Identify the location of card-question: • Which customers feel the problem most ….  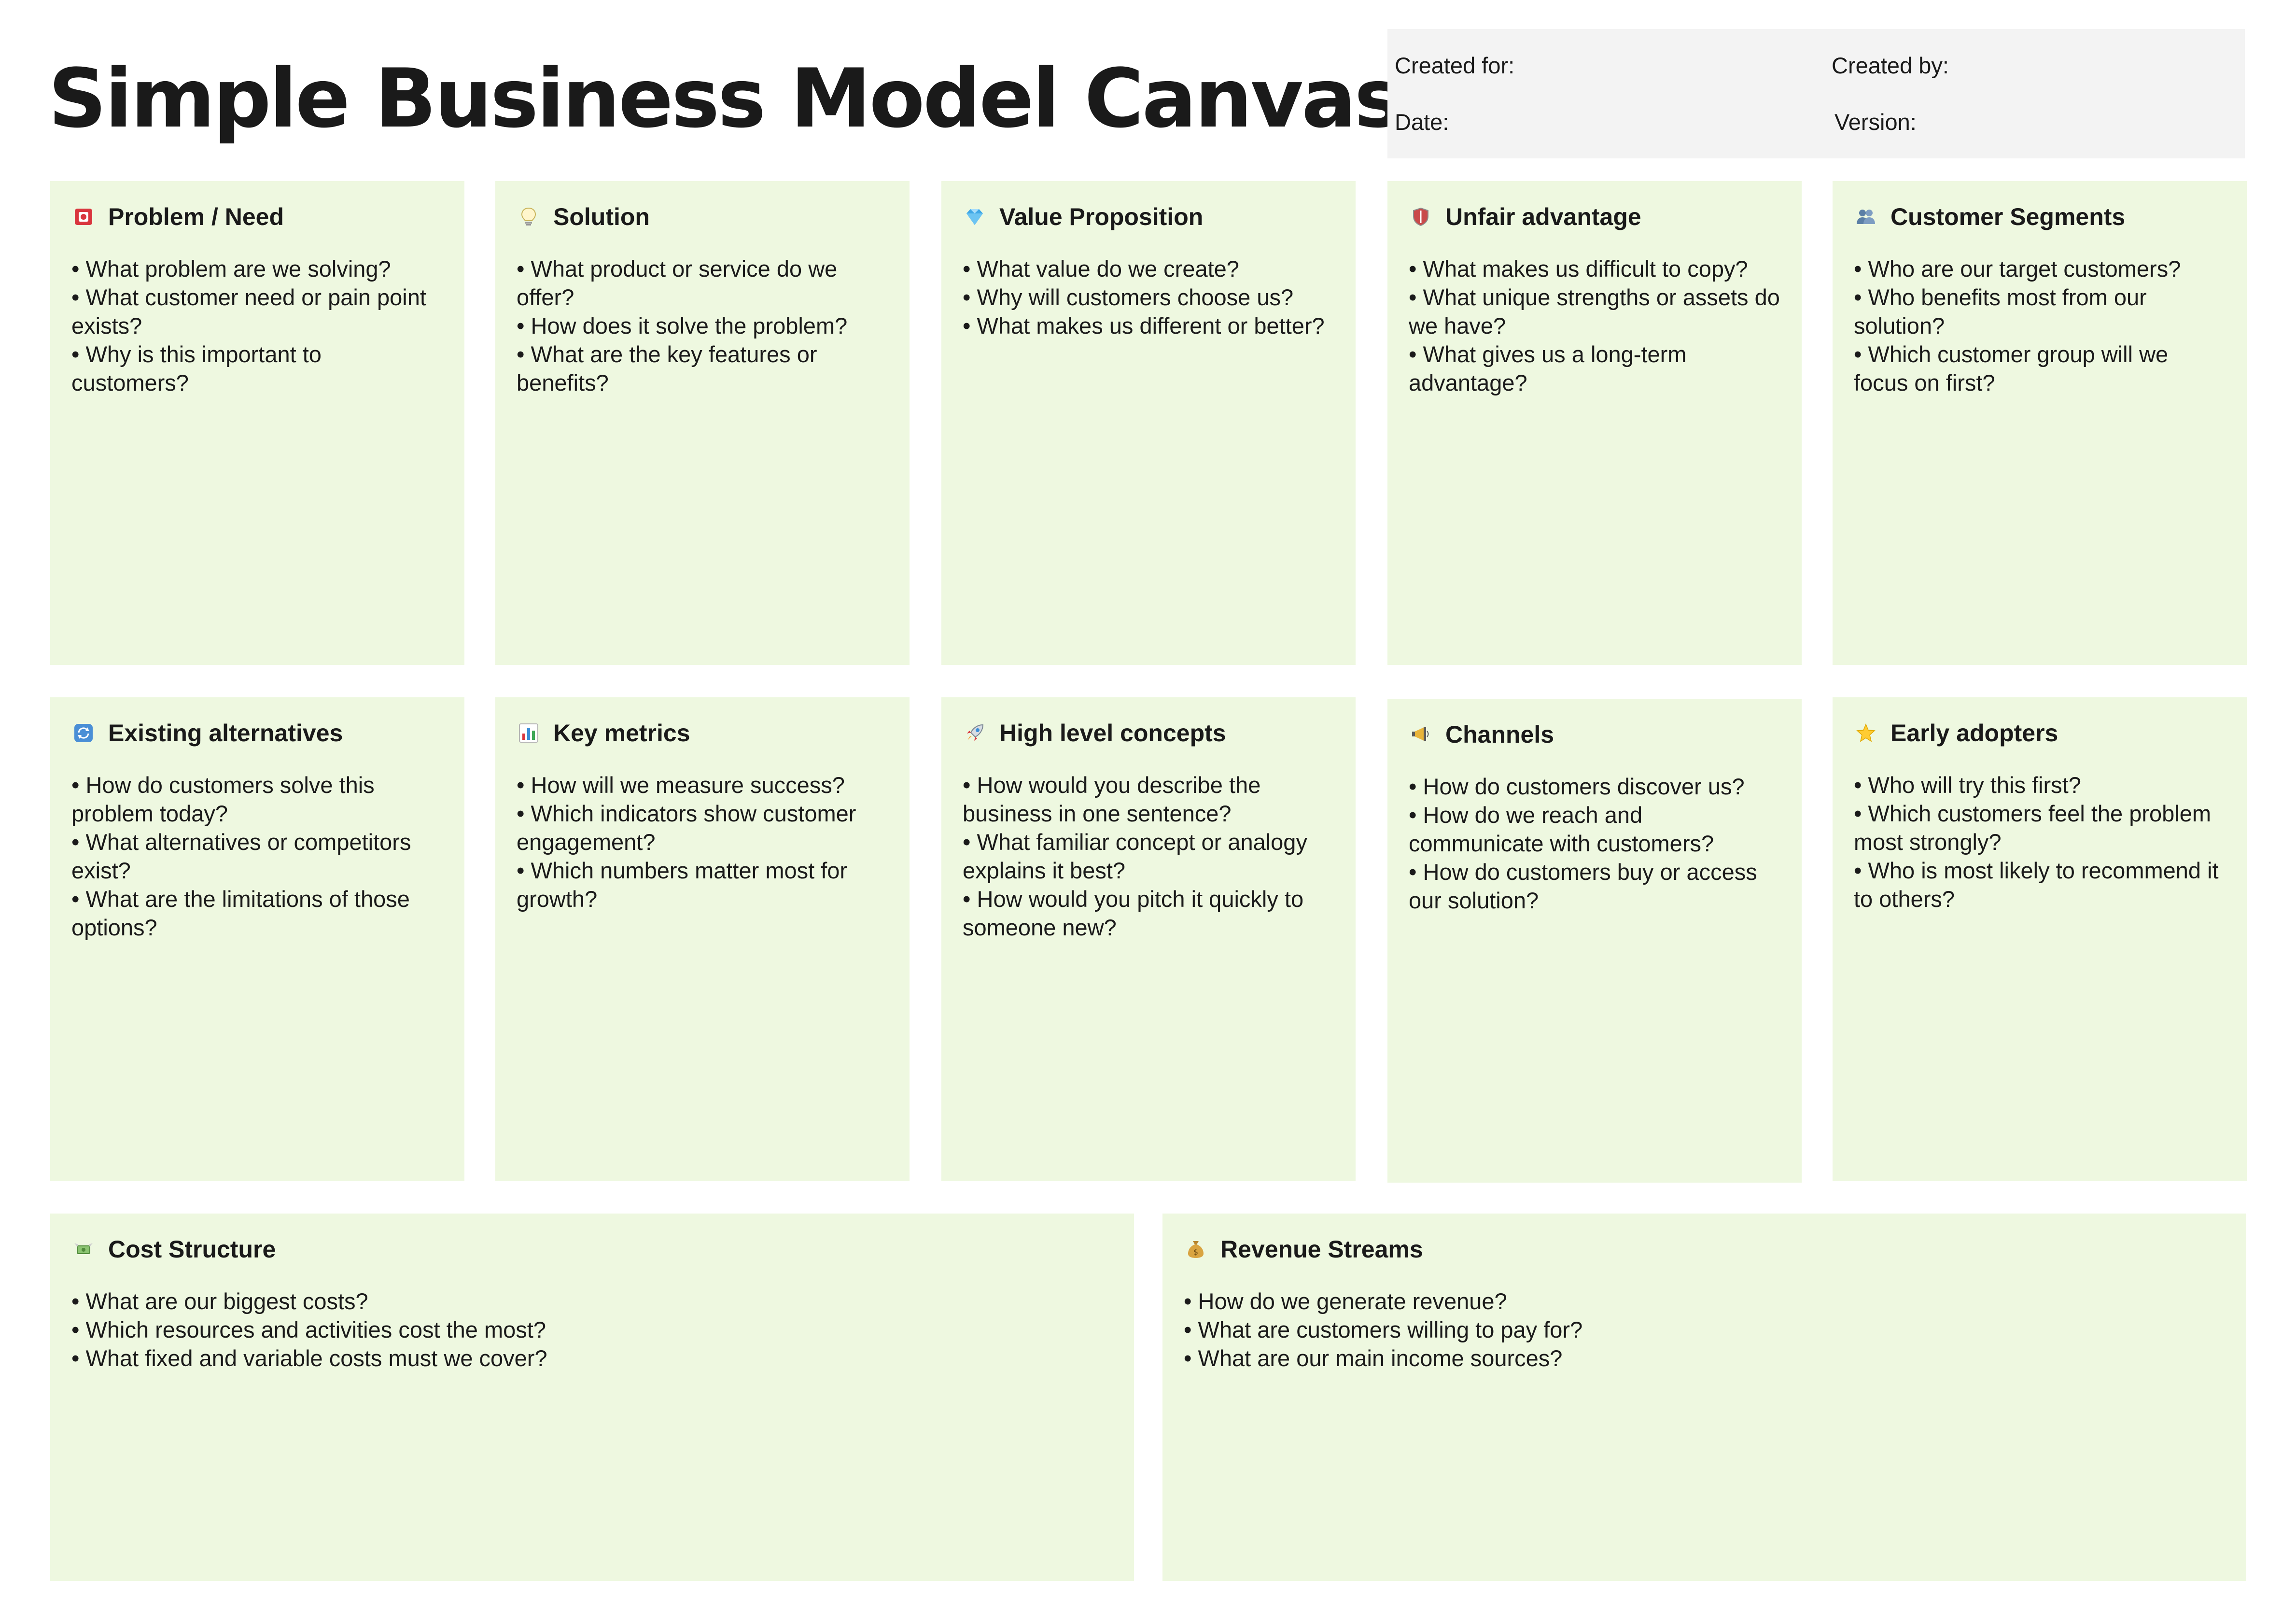
(2033, 828).